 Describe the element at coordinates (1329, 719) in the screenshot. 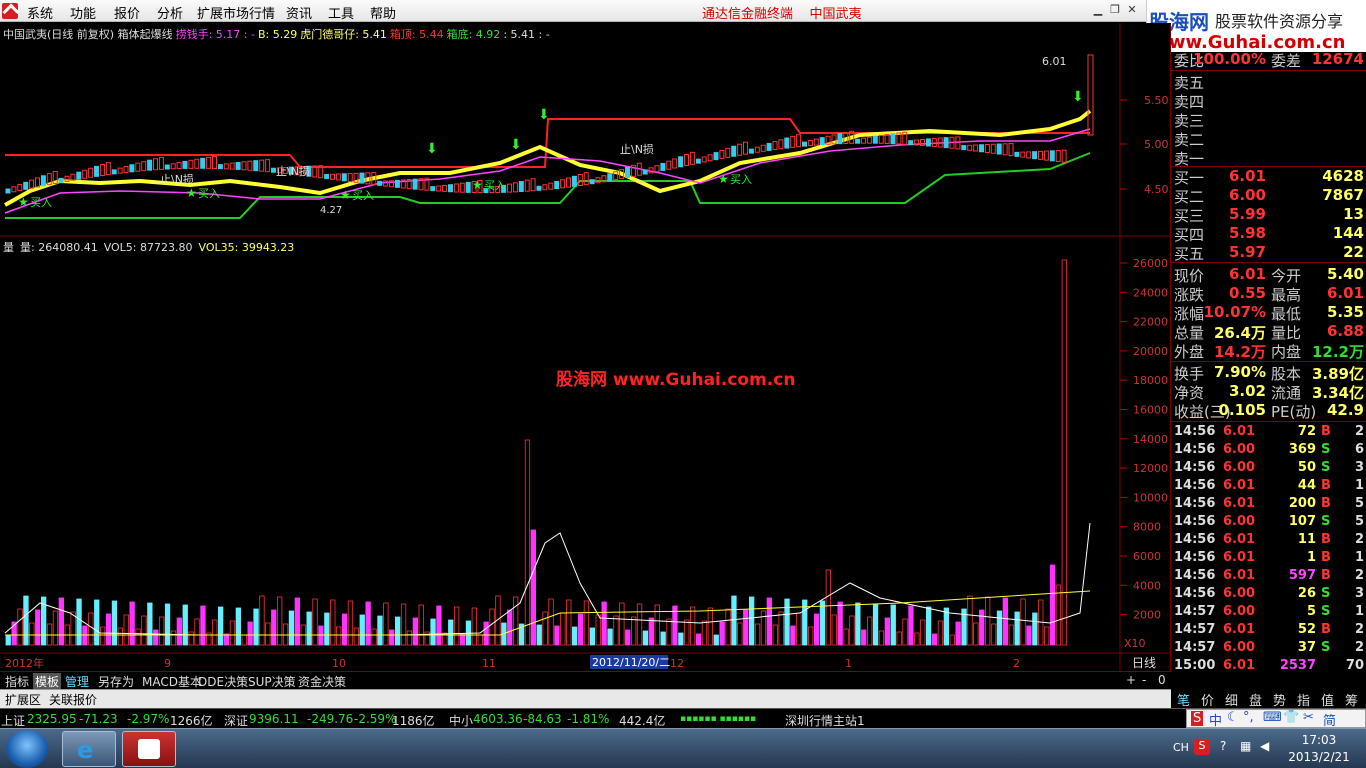

I see `ime-mode: 简` at that location.